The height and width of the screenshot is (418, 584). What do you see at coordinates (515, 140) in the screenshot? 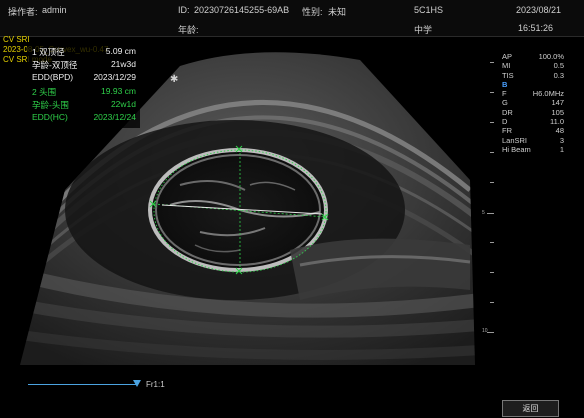
I see `param-key: LanSRI` at bounding box center [515, 140].